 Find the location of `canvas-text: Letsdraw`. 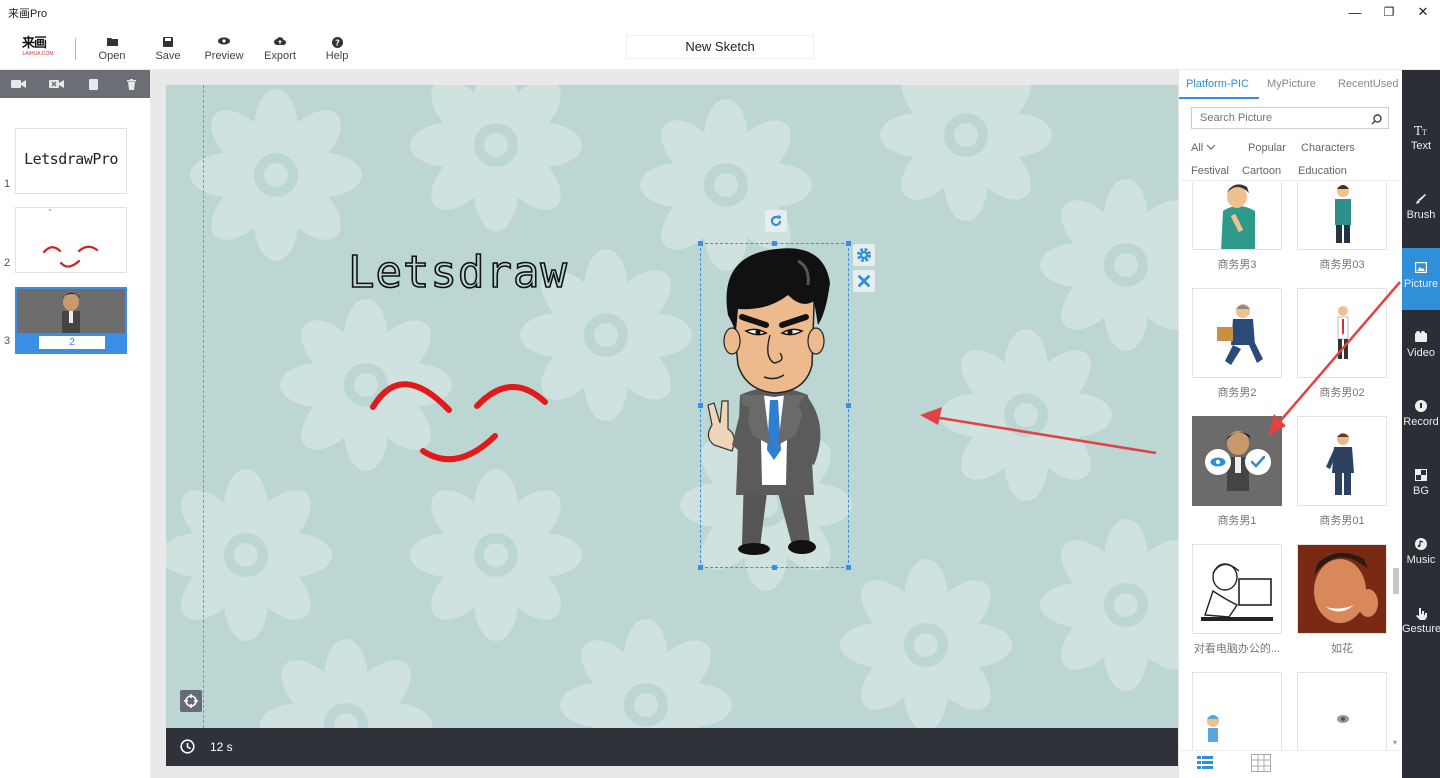

canvas-text: Letsdraw is located at coordinates (457, 272).